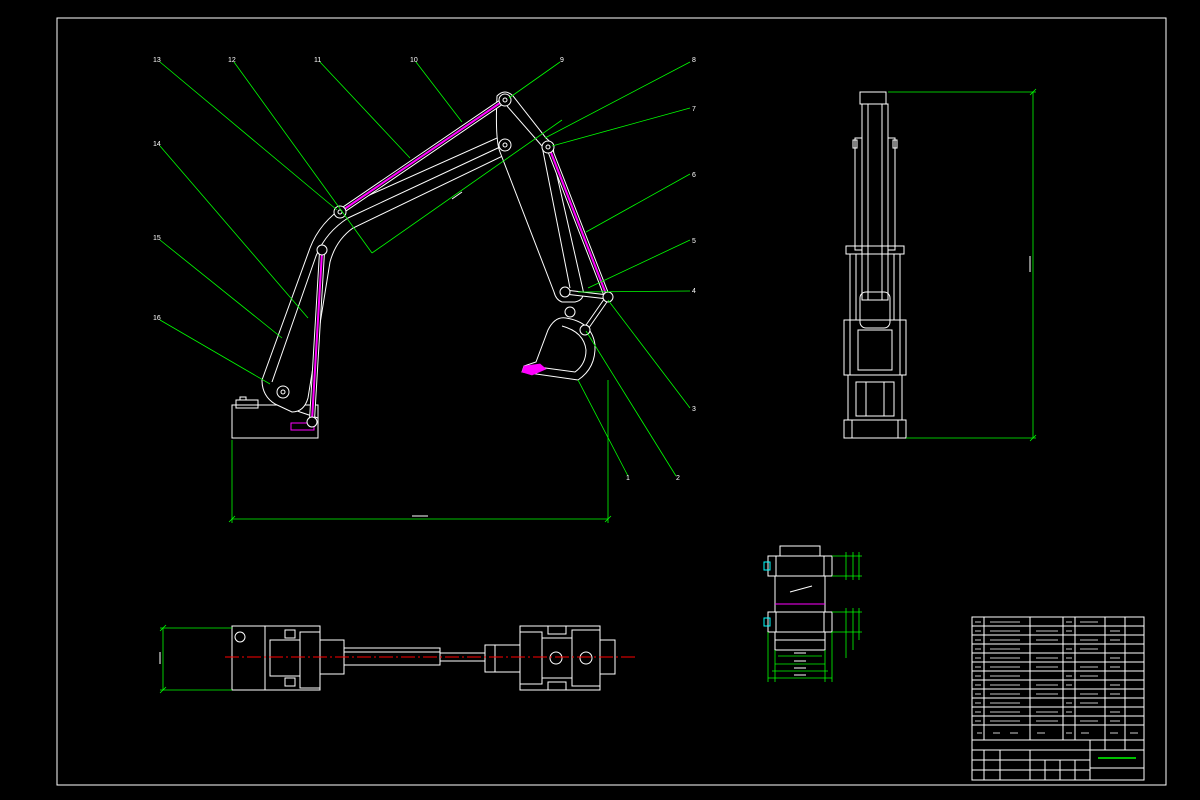 Image resolution: width=1200 pixels, height=800 pixels. I want to click on front-view, so click(940, 265).